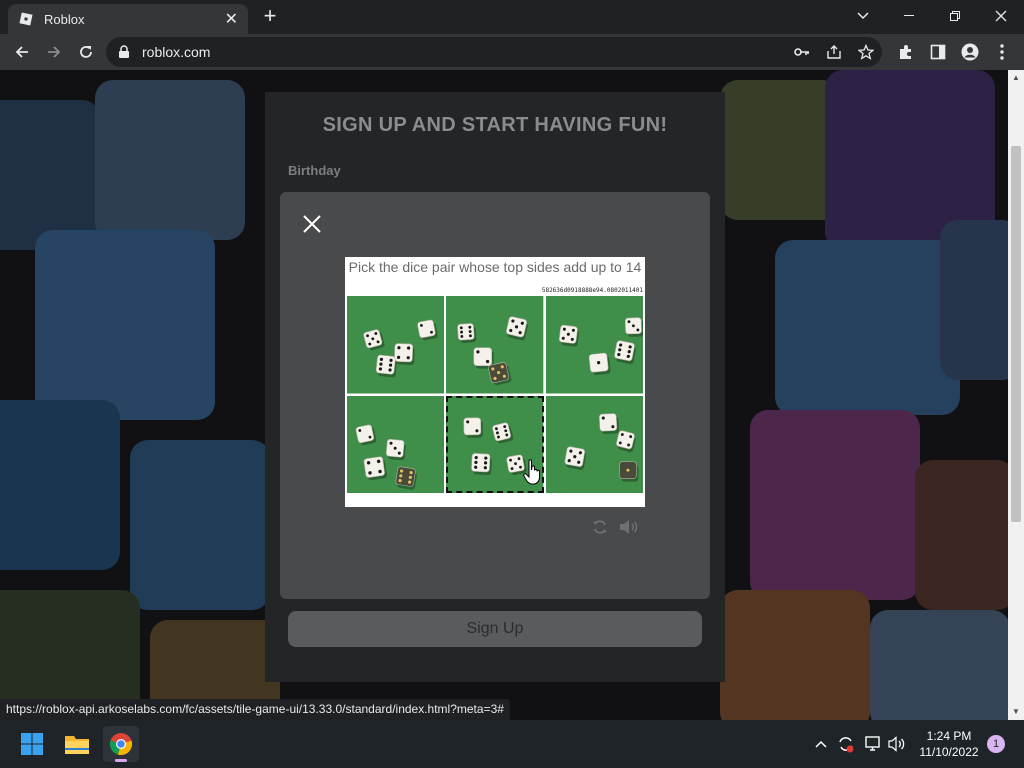 The height and width of the screenshot is (768, 1024). I want to click on file-explorer-button, so click(77, 744).